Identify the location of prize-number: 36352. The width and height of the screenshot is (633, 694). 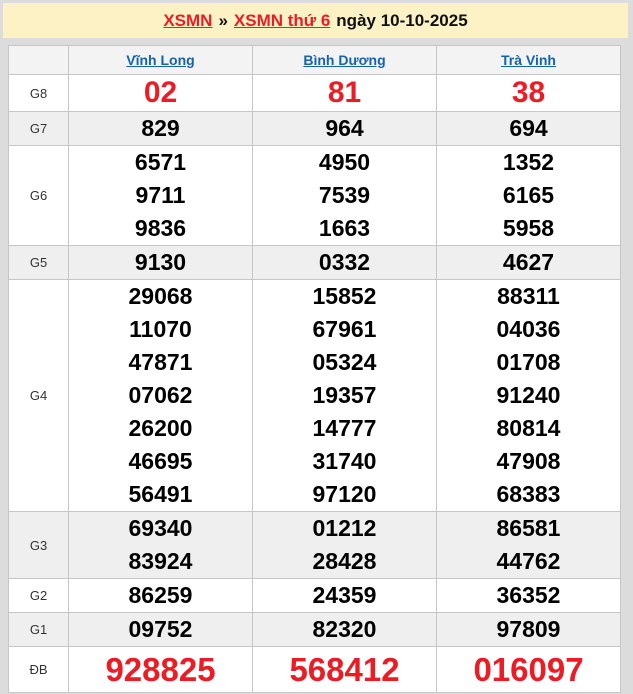
(528, 595).